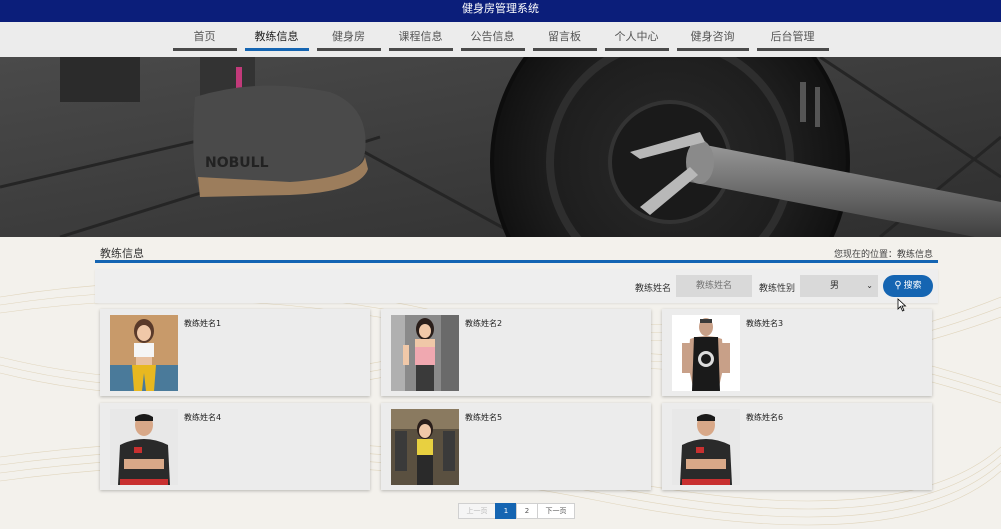  What do you see at coordinates (348, 39) in the screenshot?
I see `nav-item-gym: 健身房` at bounding box center [348, 39].